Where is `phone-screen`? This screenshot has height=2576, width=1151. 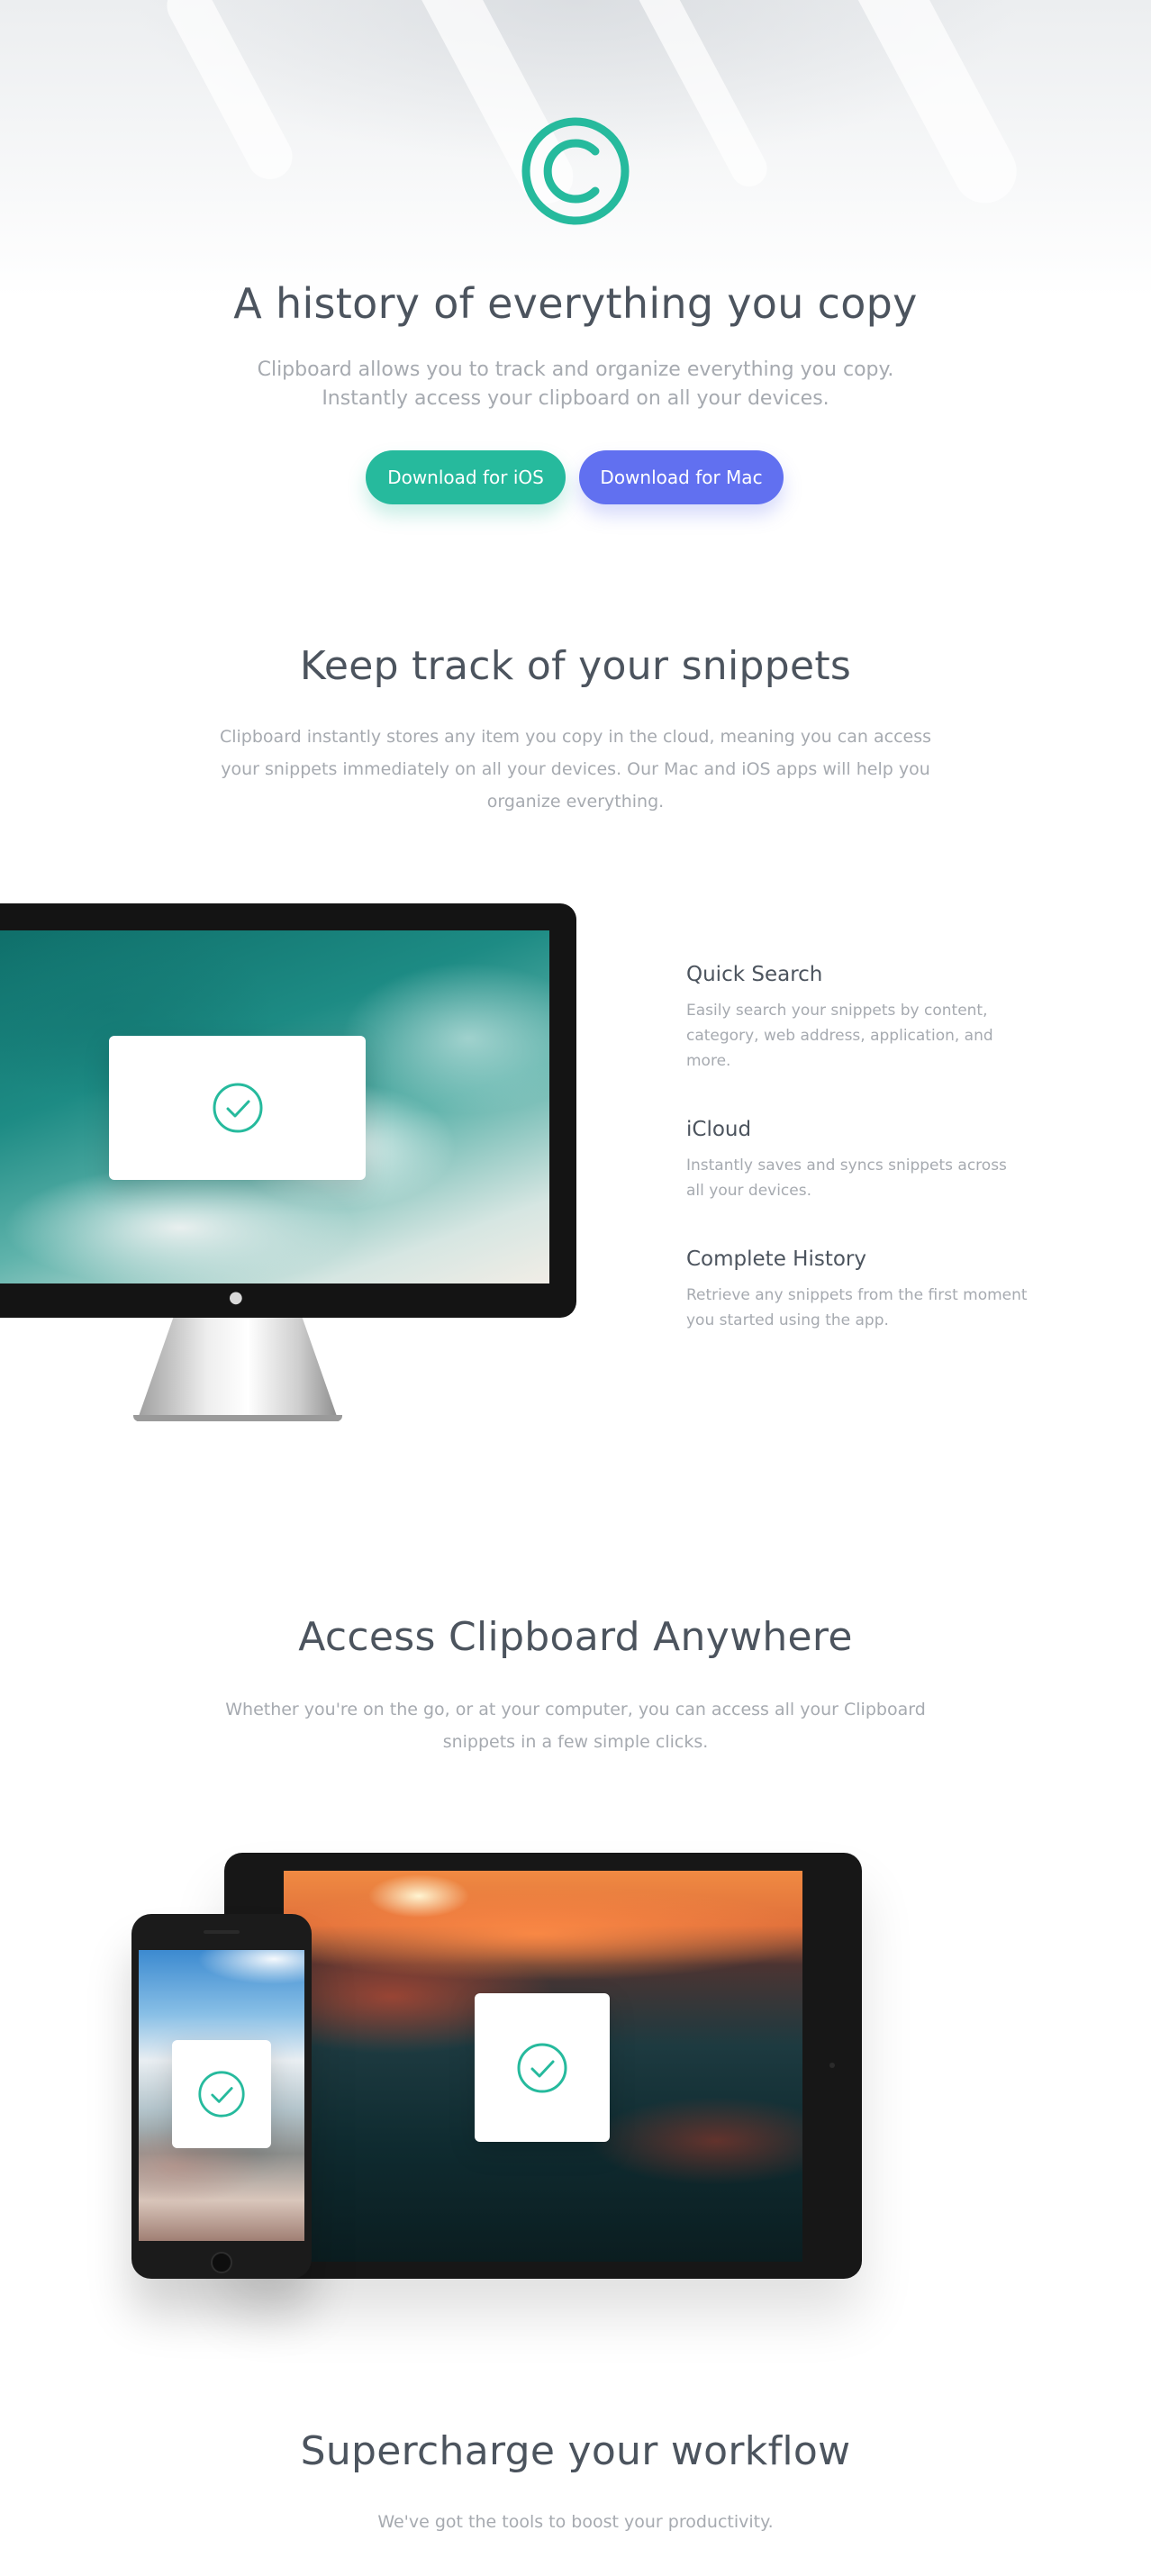
phone-screen is located at coordinates (221, 2095).